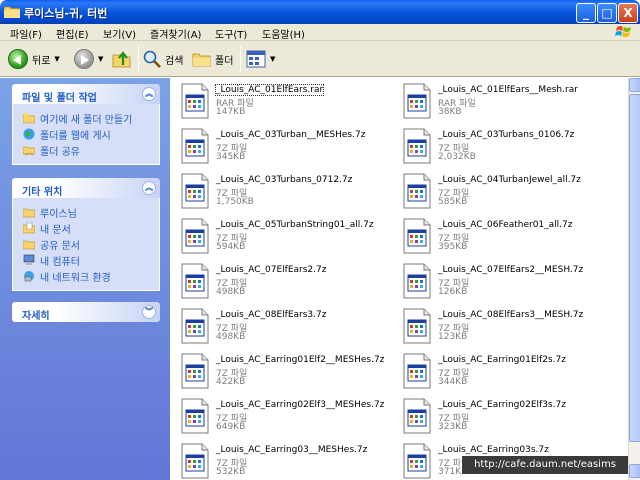 This screenshot has height=480, width=640. What do you see at coordinates (492, 146) in the screenshot?
I see `file-item: _Louis_AC_03Turbans_0106.7z 7Z 파일 2,032KB` at bounding box center [492, 146].